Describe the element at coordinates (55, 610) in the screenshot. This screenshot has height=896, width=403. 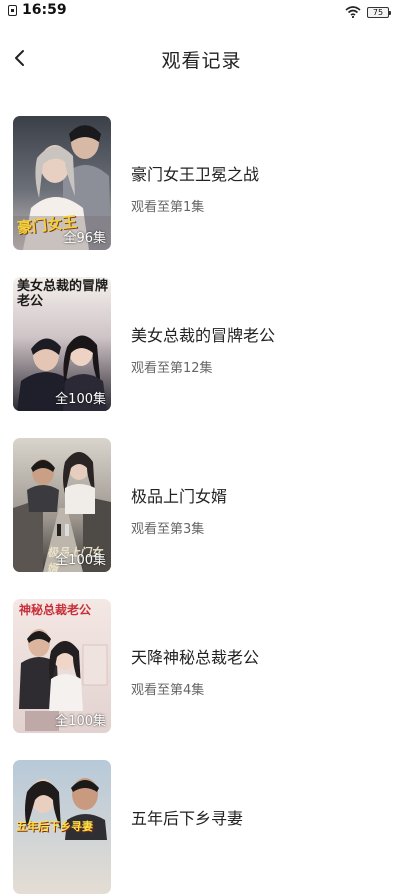
I see `cover-logo-text: 神秘总裁老公` at that location.